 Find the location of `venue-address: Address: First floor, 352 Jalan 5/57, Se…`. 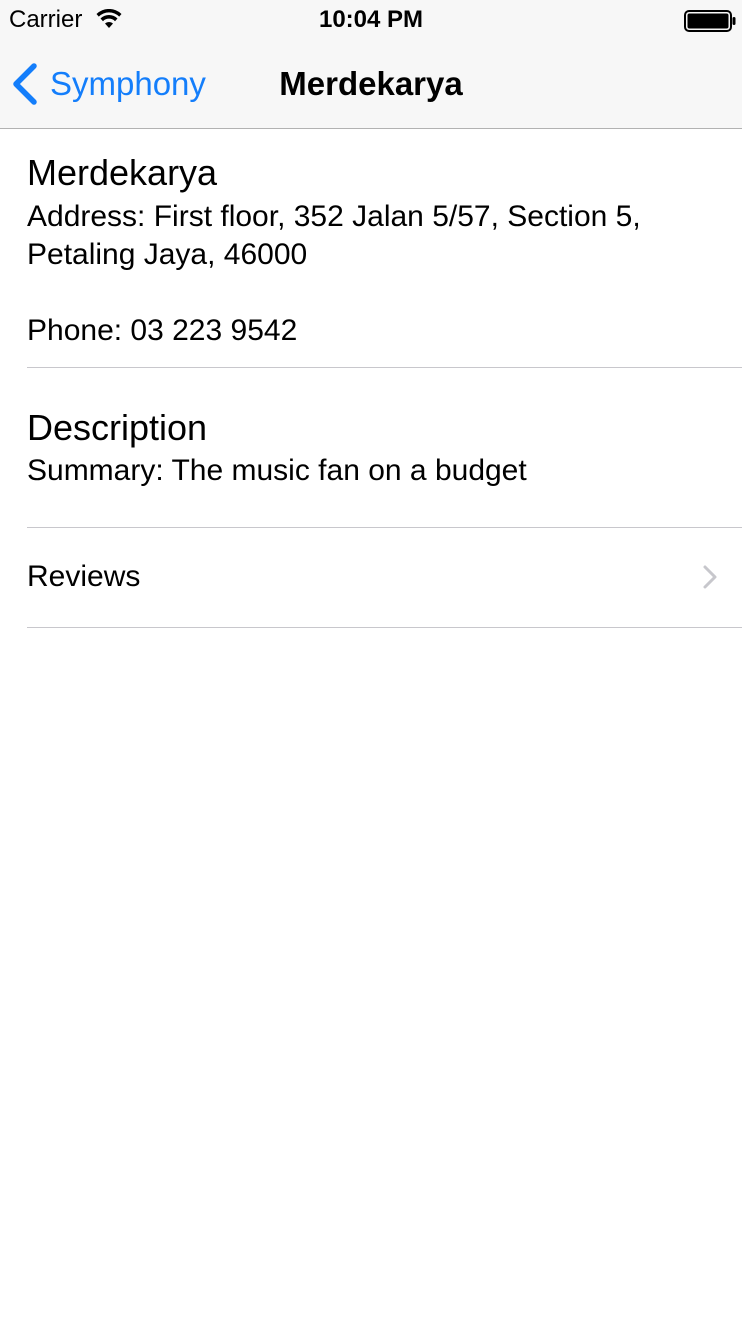

venue-address: Address: First floor, 352 Jalan 5/57, Se… is located at coordinates (334, 235).